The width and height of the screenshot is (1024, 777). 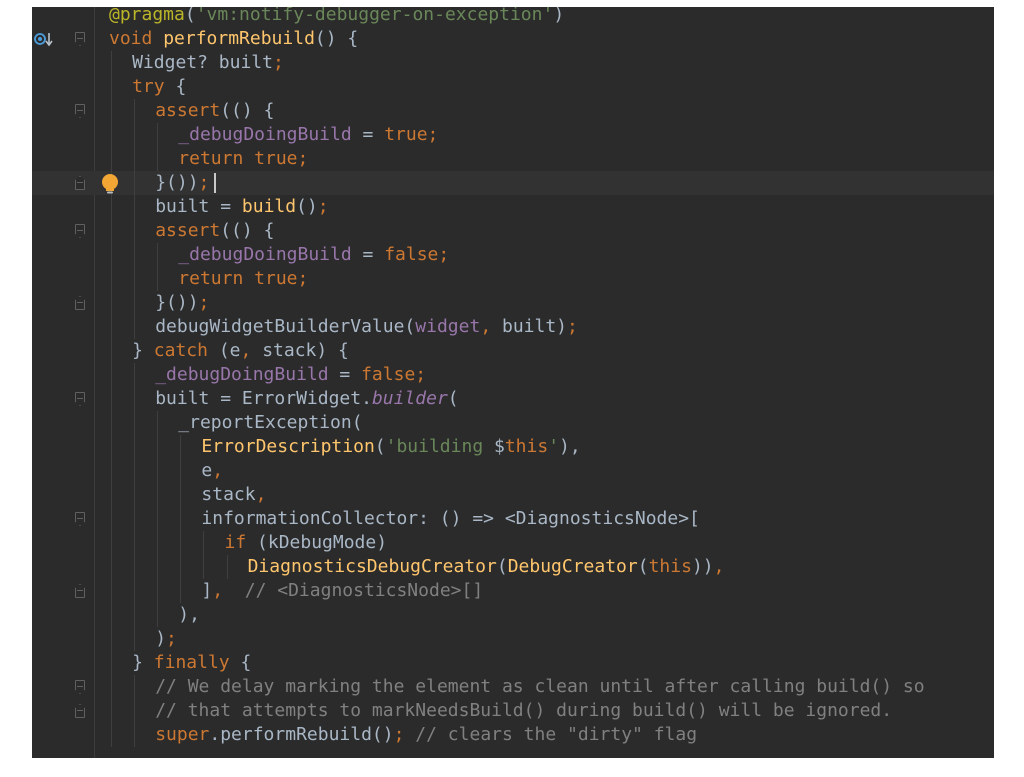 What do you see at coordinates (241, 542) in the screenshot?
I see `code-token: if` at bounding box center [241, 542].